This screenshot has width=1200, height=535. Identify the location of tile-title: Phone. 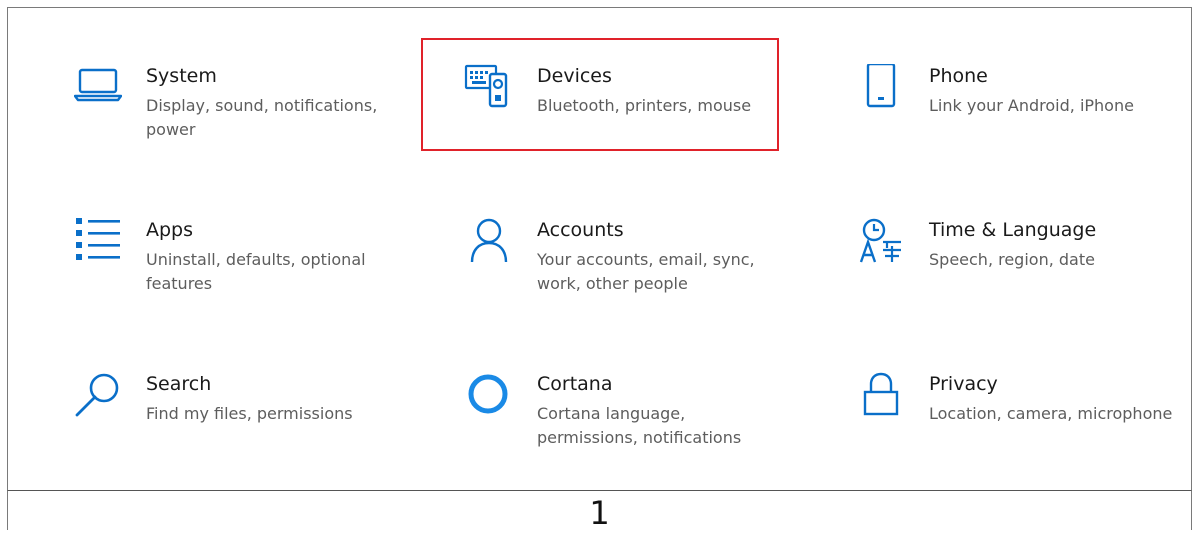
(958, 76).